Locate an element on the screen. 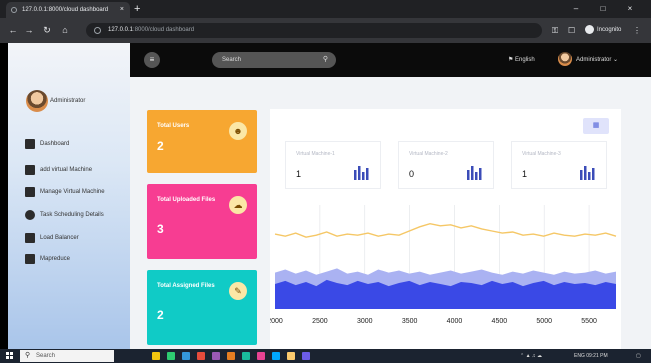 The height and width of the screenshot is (363, 651). total-uploaded-files-card: Total Uploaded Files 3 ☁ is located at coordinates (202, 221).